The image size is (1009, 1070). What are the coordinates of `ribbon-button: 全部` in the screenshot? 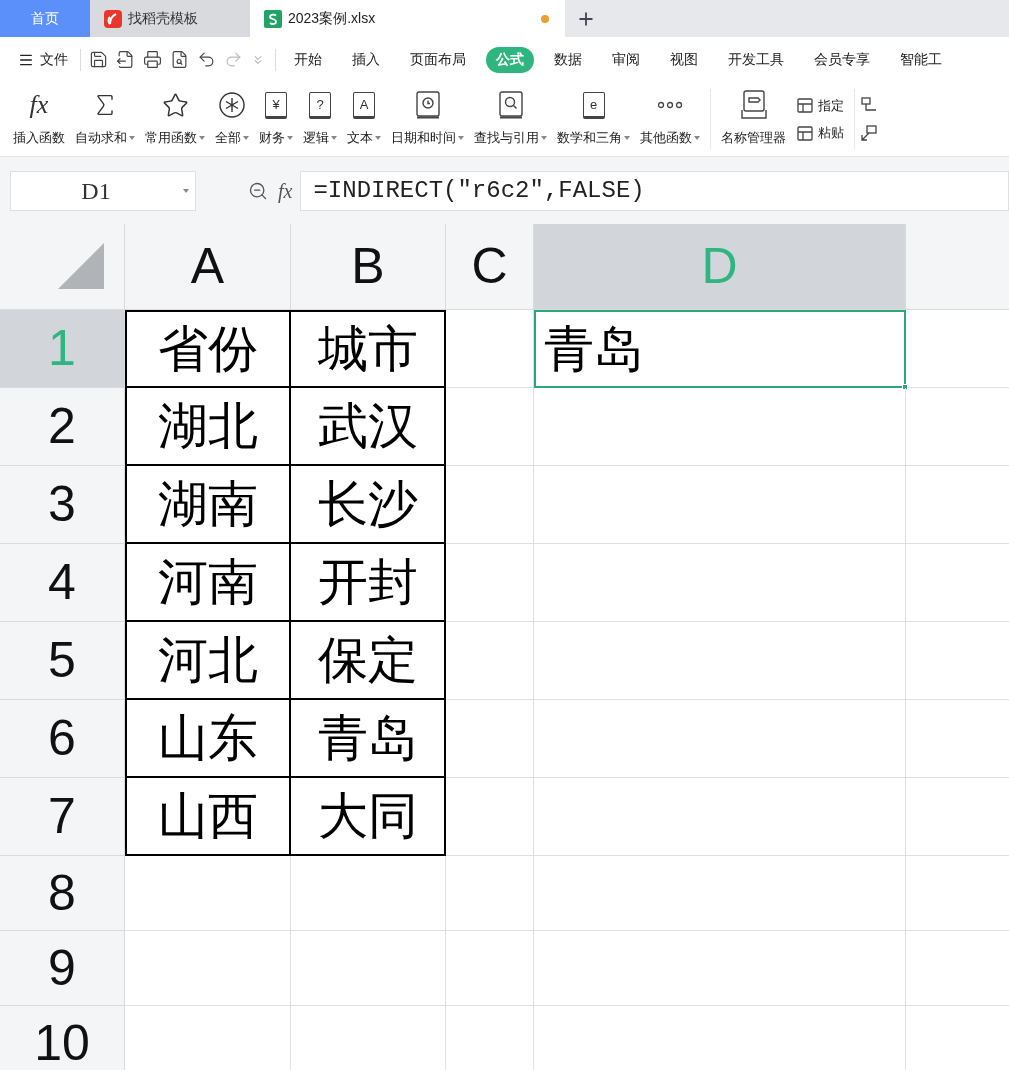 It's located at (232, 119).